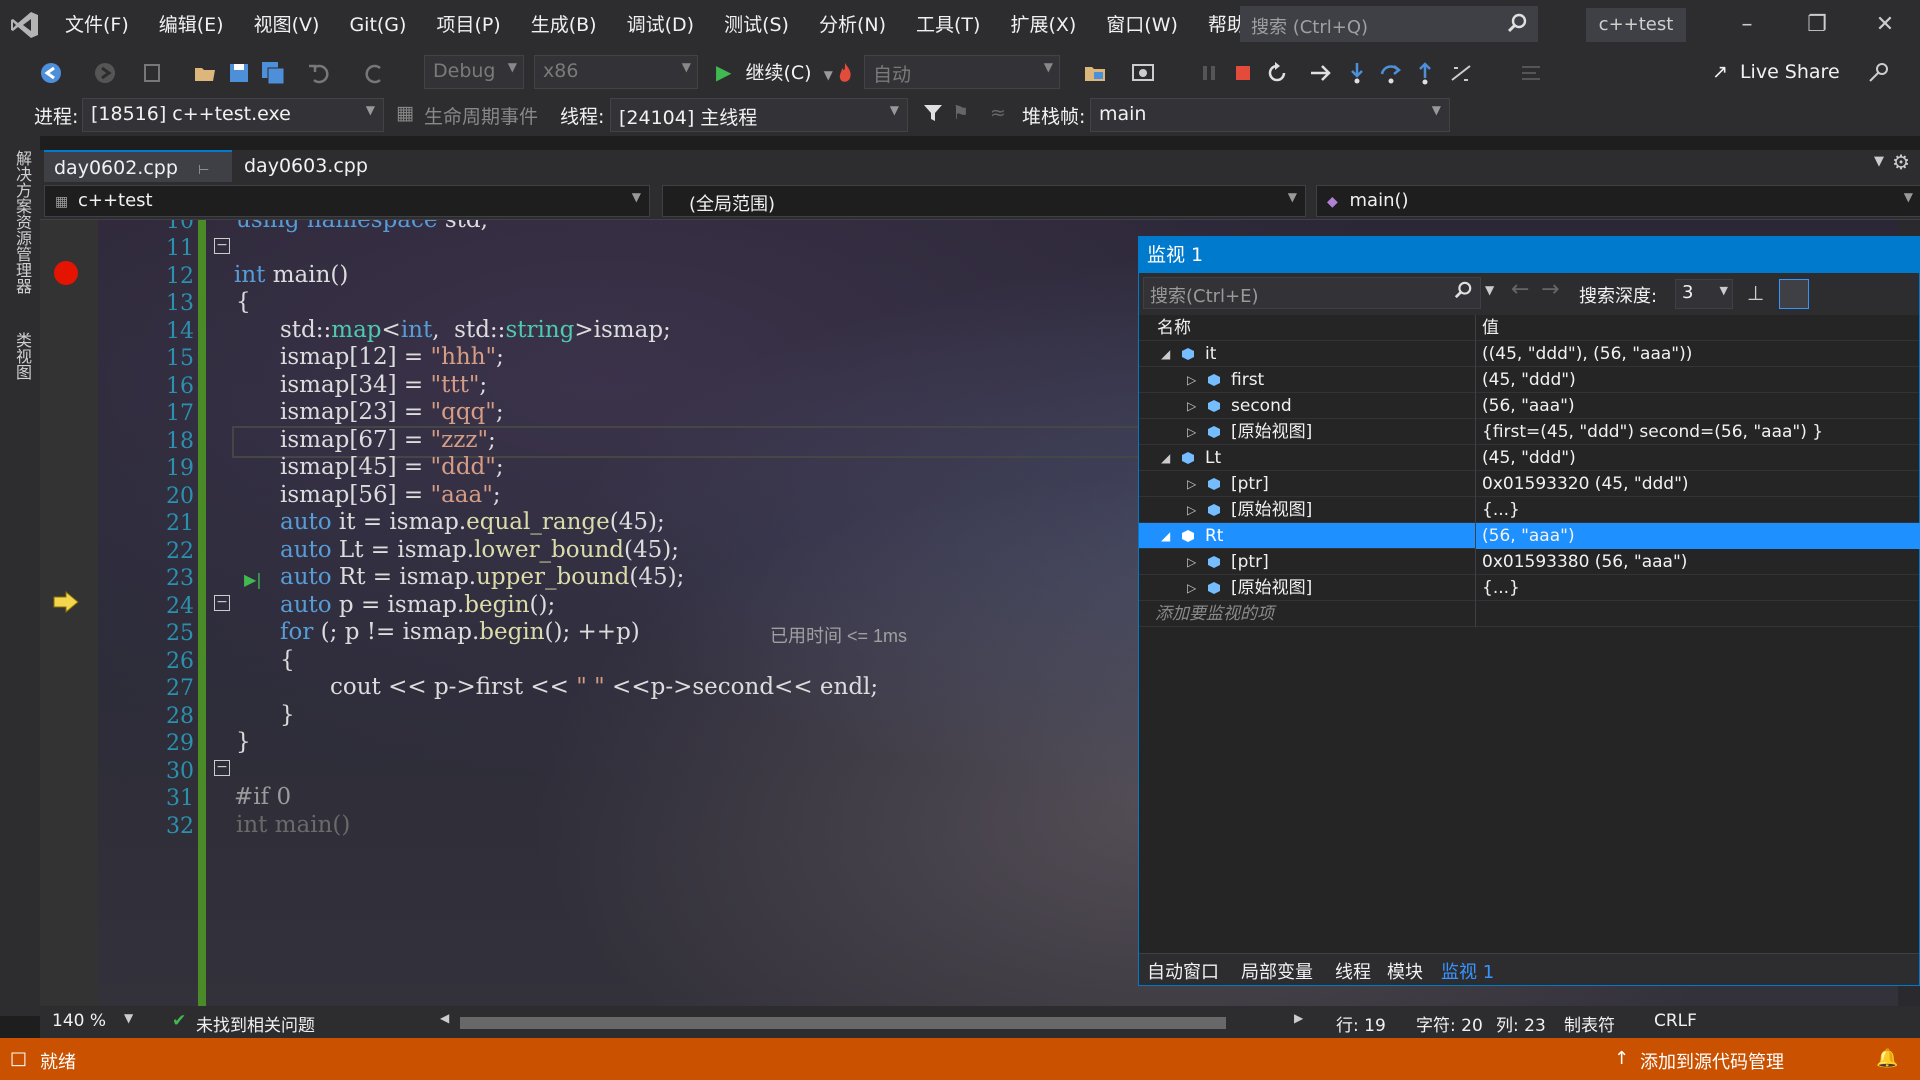 This screenshot has width=1920, height=1080. I want to click on scroll-left-icon: ◀, so click(444, 1018).